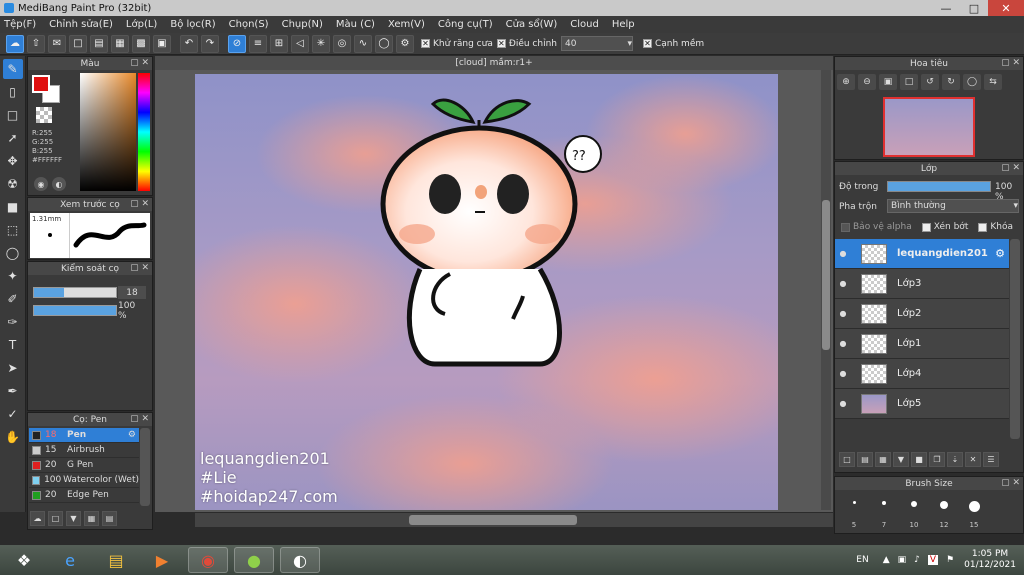  What do you see at coordinates (37, 518) in the screenshot?
I see `add-brush-cloud-icon: ☁` at bounding box center [37, 518].